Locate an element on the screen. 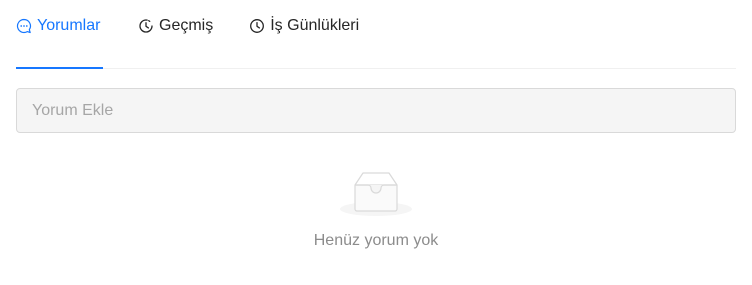 Image resolution: width=752 pixels, height=285 pixels. tab-worklogs-label: İş Günlükleri is located at coordinates (315, 25).